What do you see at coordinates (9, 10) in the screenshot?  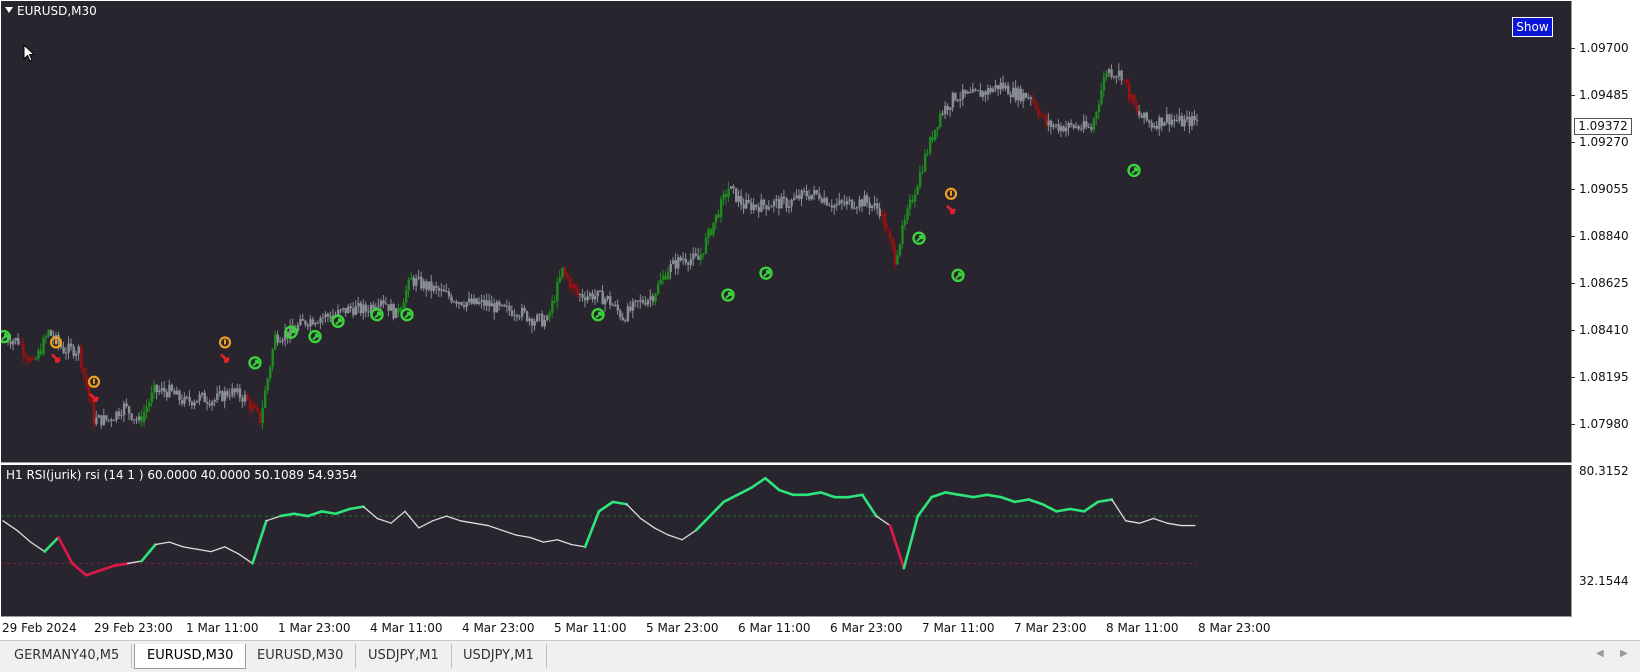 I see `caret-down-icon` at bounding box center [9, 10].